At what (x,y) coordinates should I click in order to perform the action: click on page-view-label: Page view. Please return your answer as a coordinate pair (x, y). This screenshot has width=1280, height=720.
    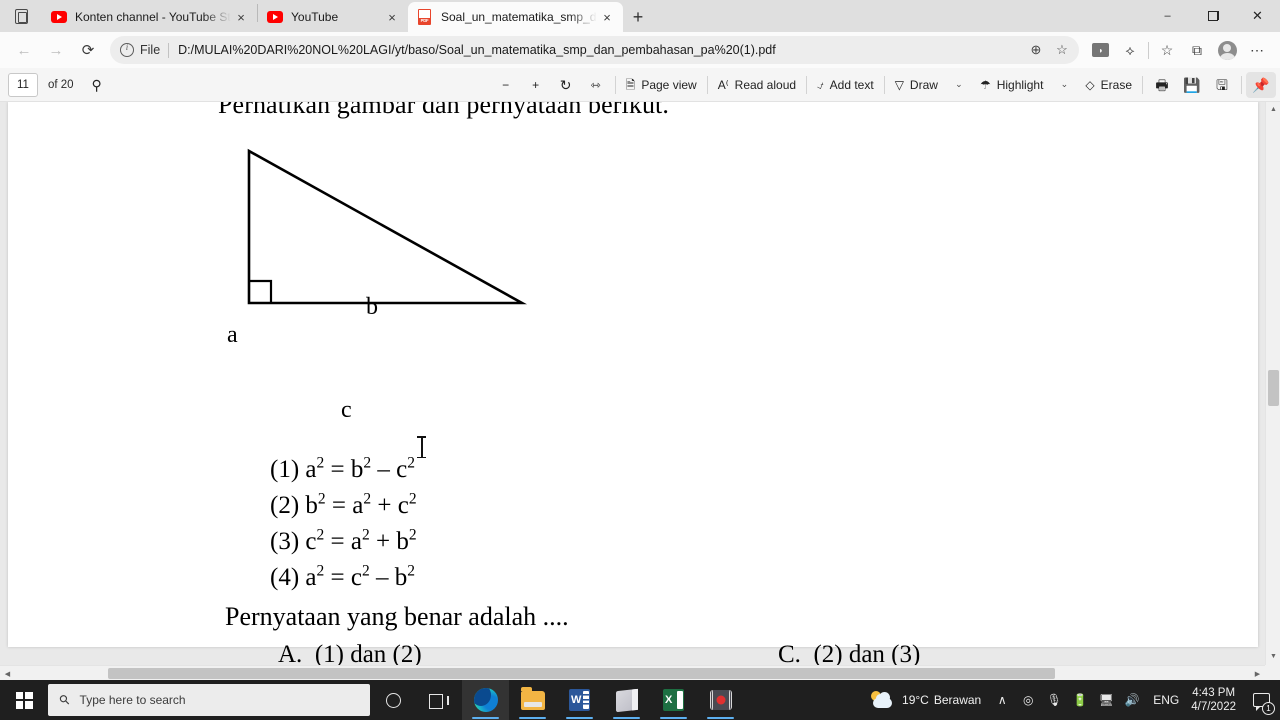
    Looking at the image, I should click on (669, 84).